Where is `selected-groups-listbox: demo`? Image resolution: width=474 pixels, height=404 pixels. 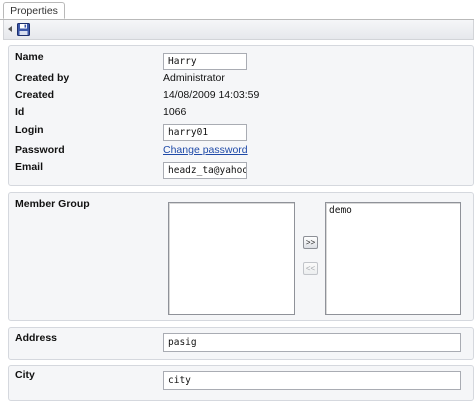
selected-groups-listbox: demo is located at coordinates (393, 258).